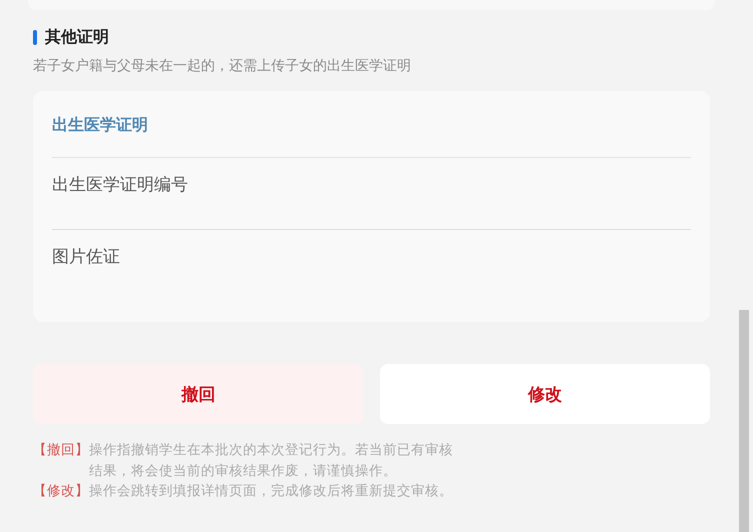 This screenshot has height=532, width=753. Describe the element at coordinates (35, 37) in the screenshot. I see `accent-bar` at that location.